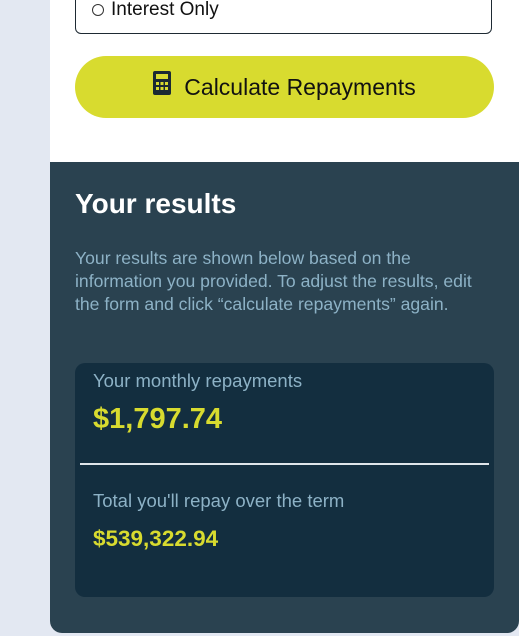 The height and width of the screenshot is (636, 526). What do you see at coordinates (284, 464) in the screenshot?
I see `summary-divider` at bounding box center [284, 464].